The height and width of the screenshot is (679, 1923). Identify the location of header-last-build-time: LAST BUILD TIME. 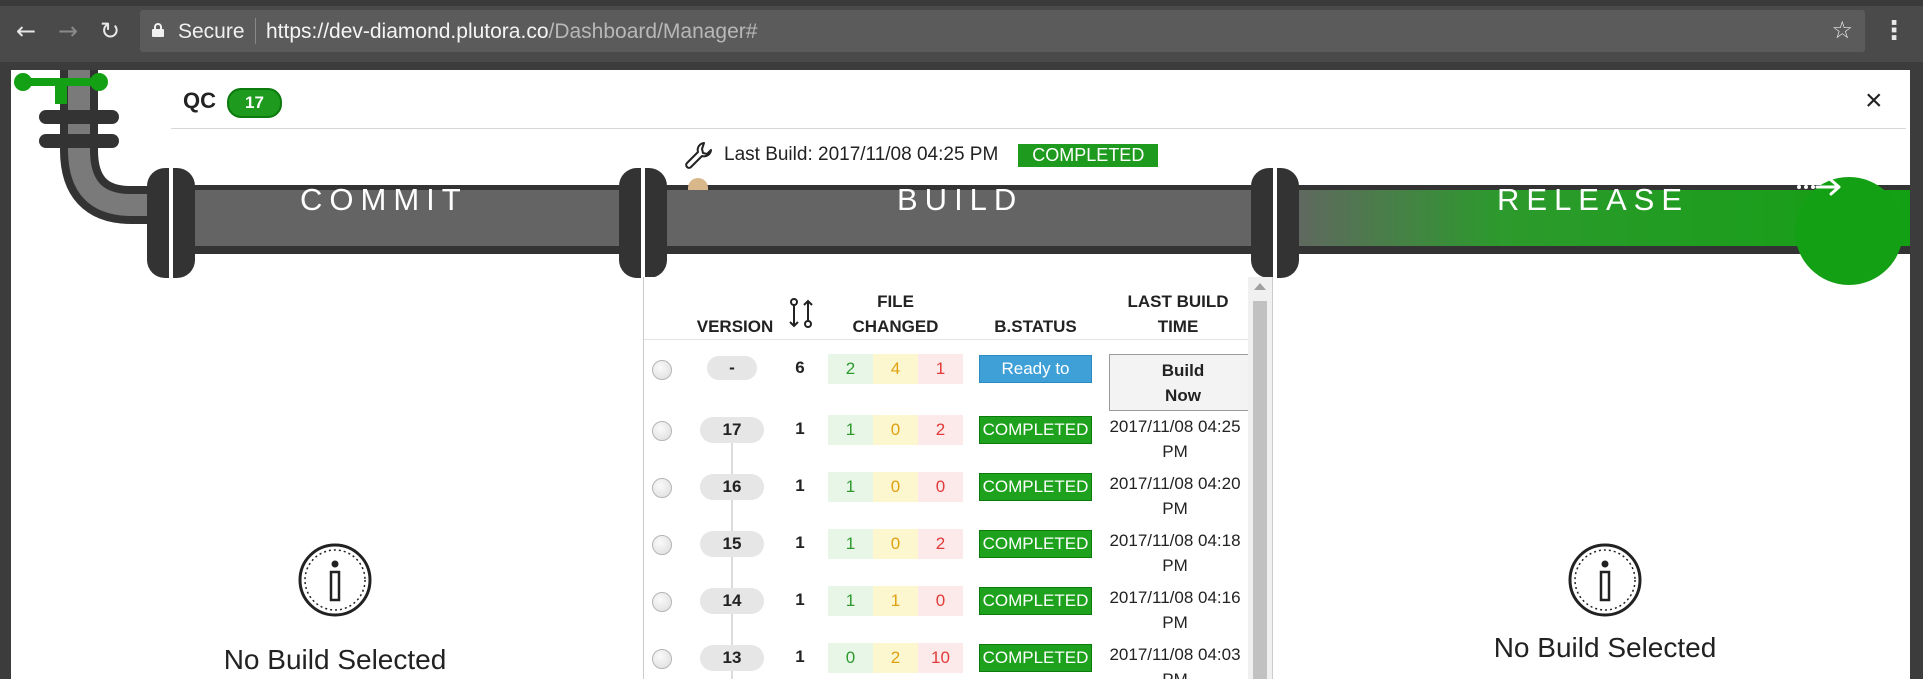
(1178, 314).